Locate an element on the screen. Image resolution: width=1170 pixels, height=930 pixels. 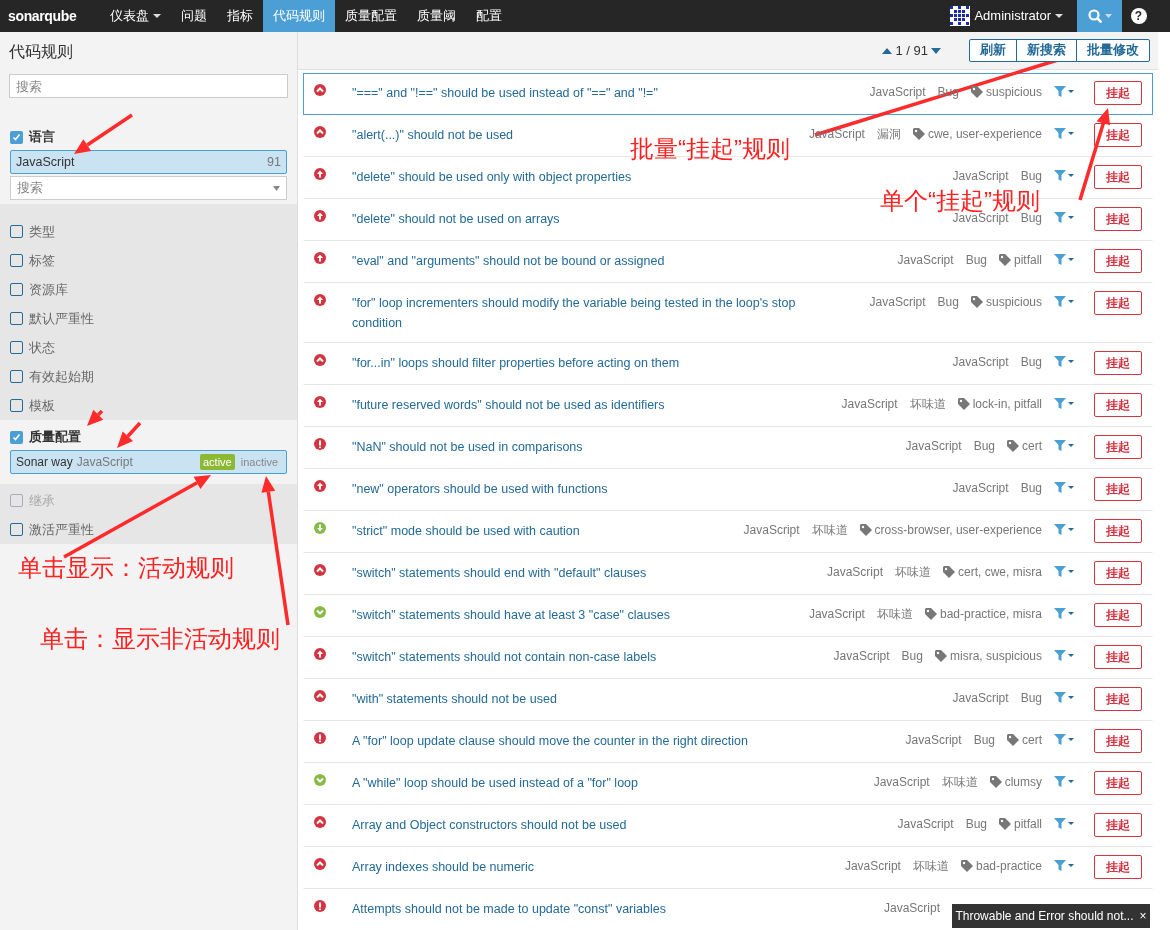
nav-tab: 配置 is located at coordinates (489, 16).